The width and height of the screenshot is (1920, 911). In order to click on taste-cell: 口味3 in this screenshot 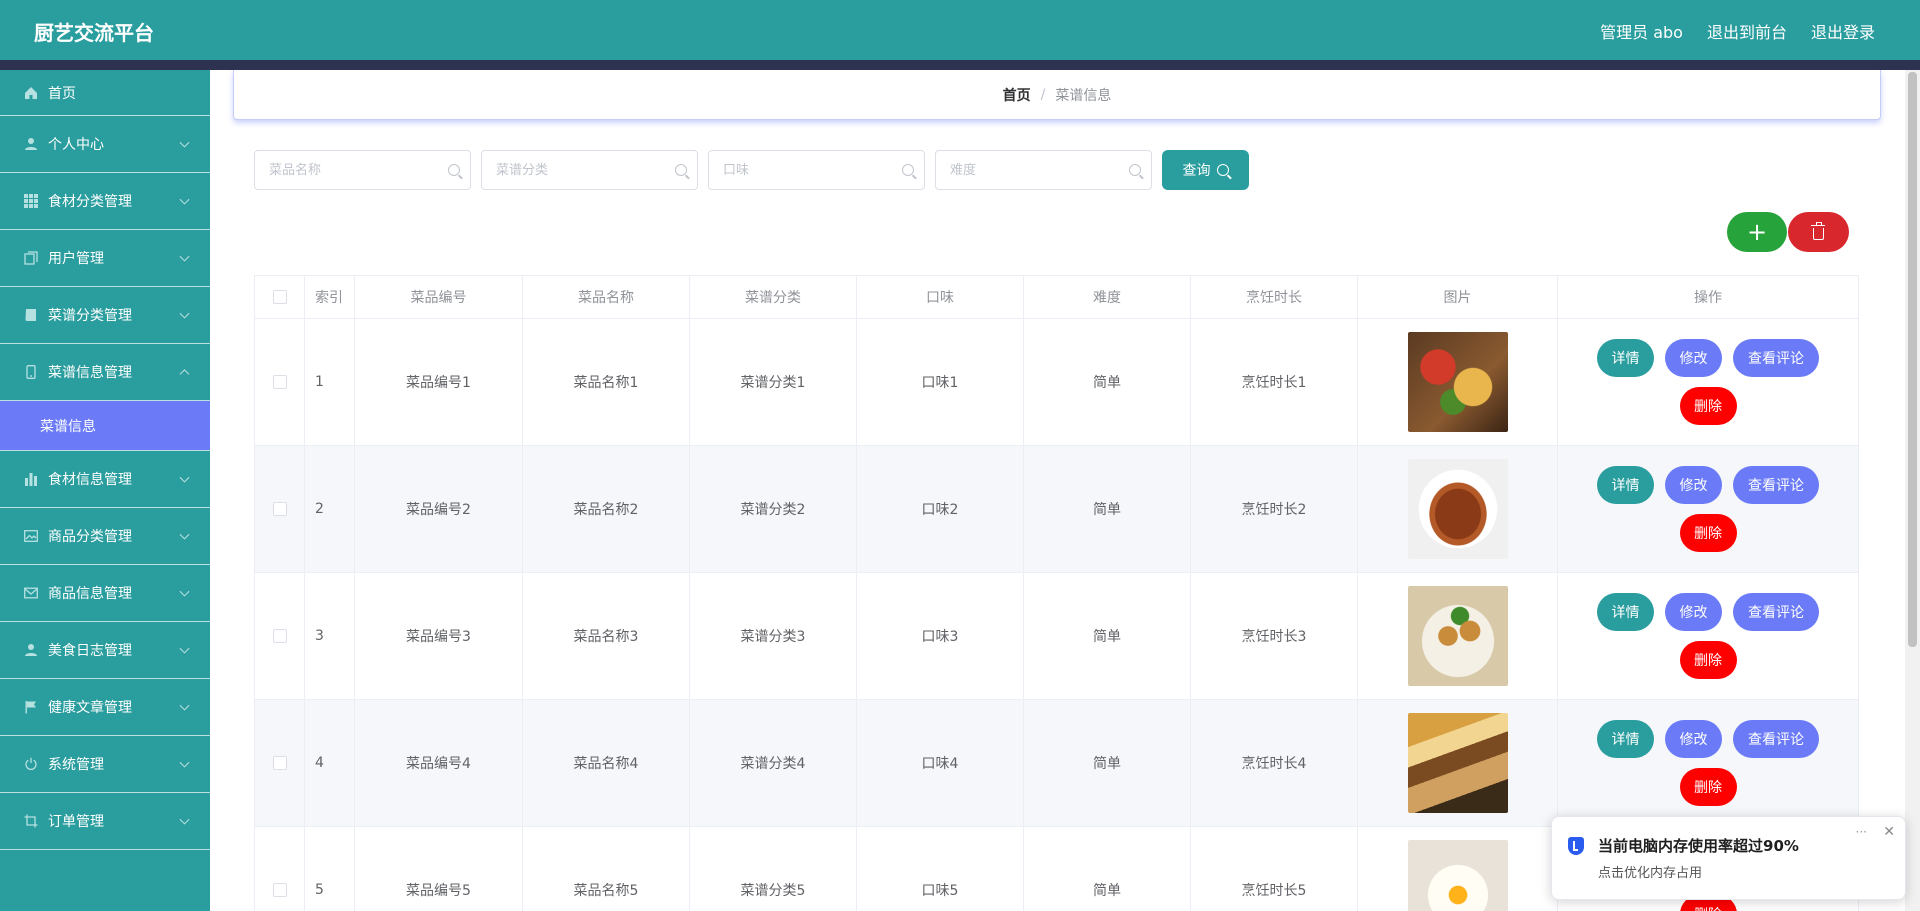, I will do `click(940, 636)`.